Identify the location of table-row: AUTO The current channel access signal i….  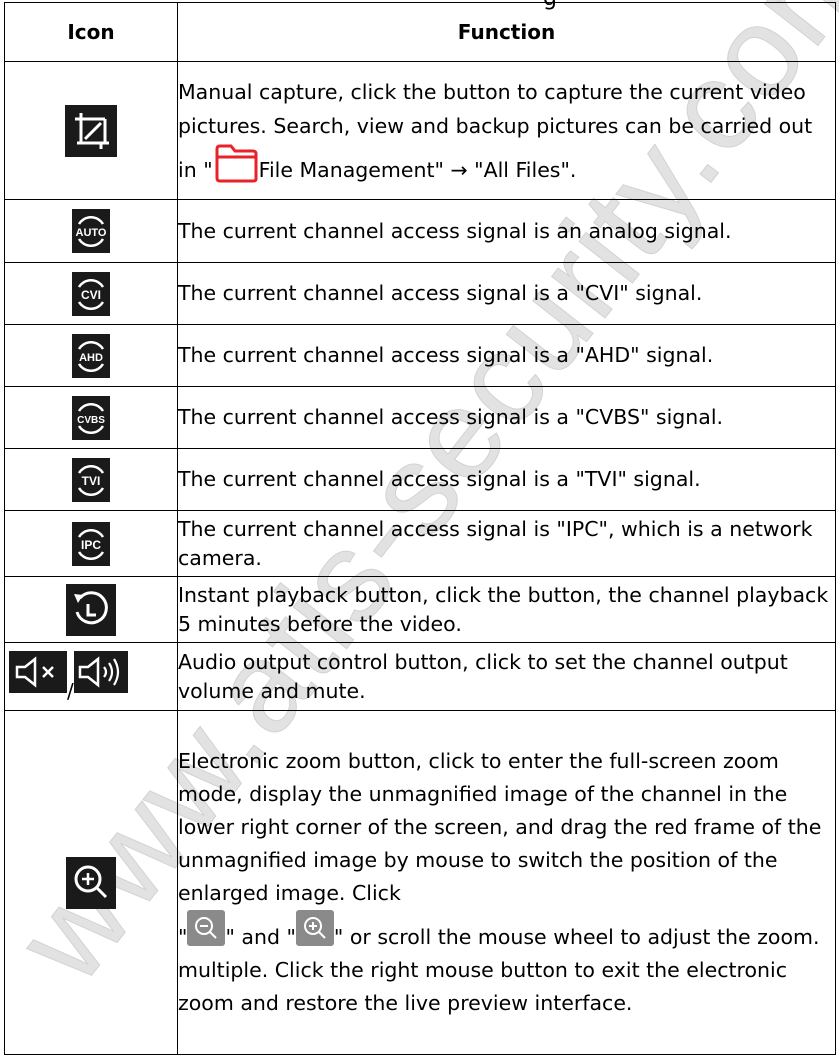
(420, 231).